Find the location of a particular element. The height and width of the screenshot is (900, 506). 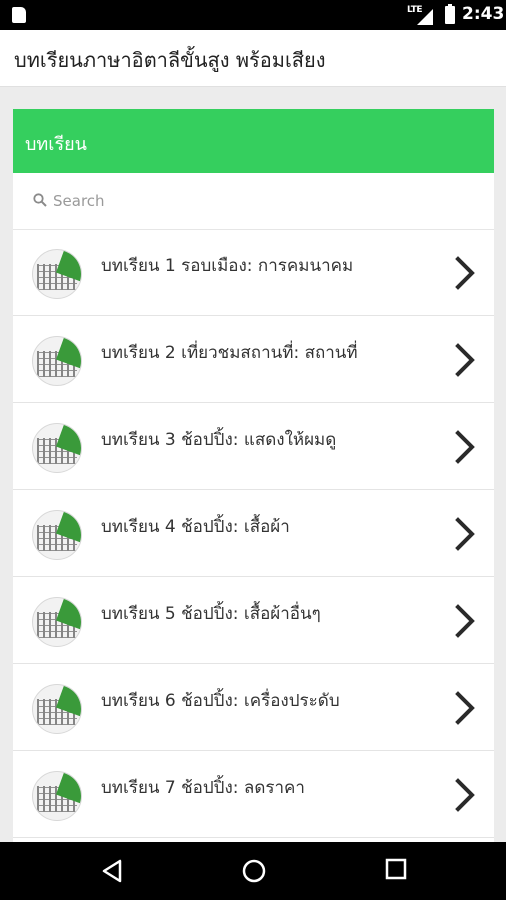

app-title: บทเรียนภาษาอิตาลีขั้นสูง พร้อมเสียง is located at coordinates (170, 60).